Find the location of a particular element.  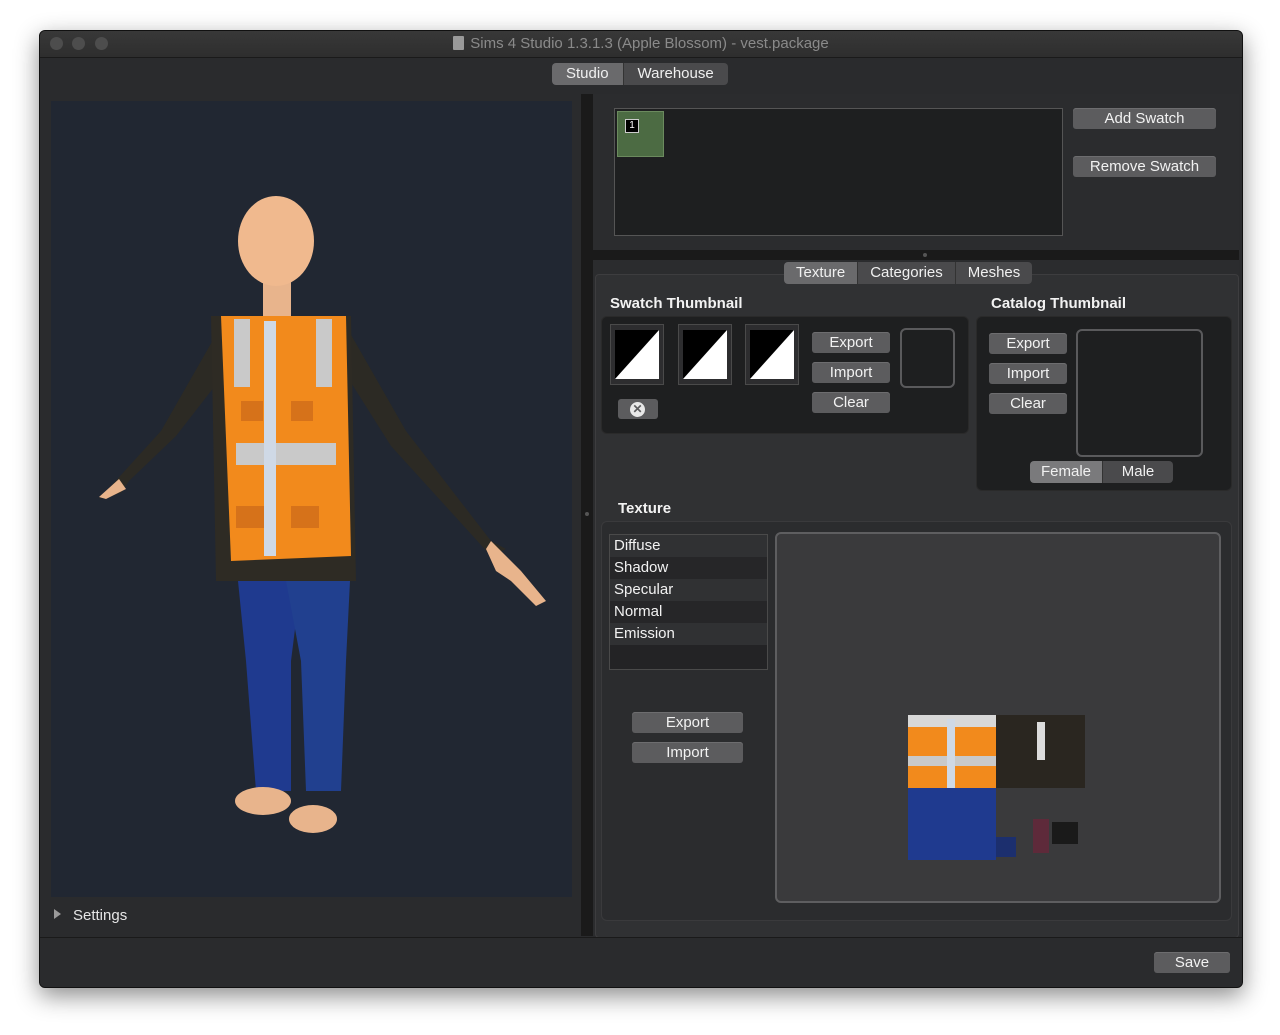

swatch-item: 1 is located at coordinates (640, 134).